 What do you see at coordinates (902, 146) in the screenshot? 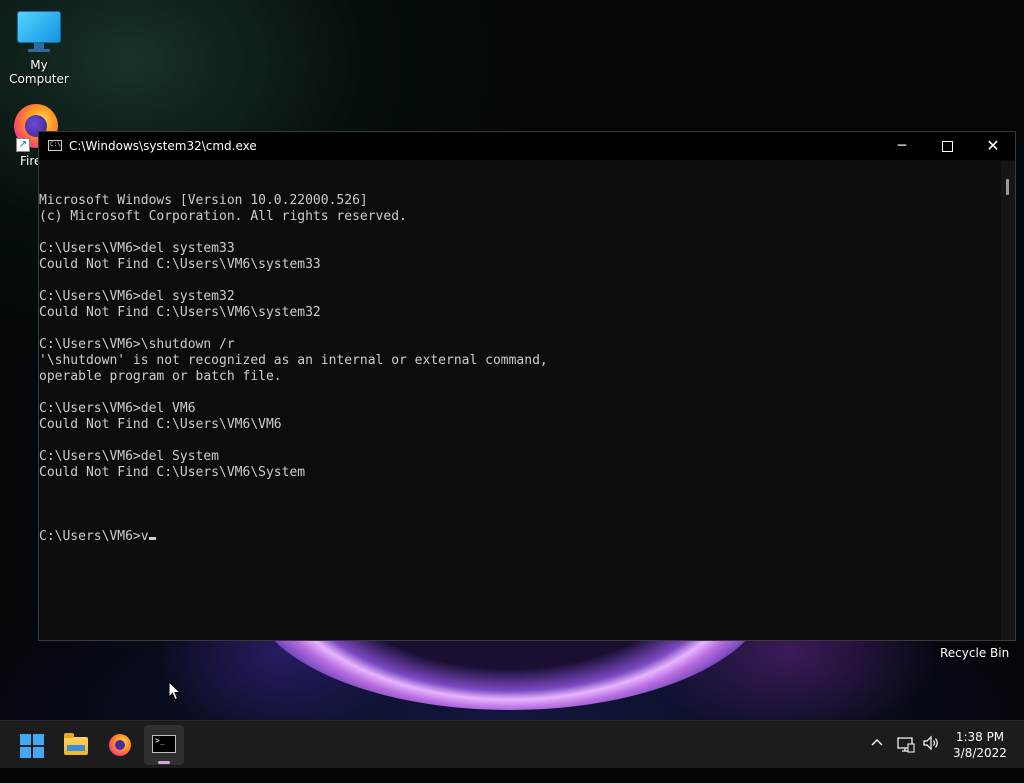
I see `minimize-button: ─` at bounding box center [902, 146].